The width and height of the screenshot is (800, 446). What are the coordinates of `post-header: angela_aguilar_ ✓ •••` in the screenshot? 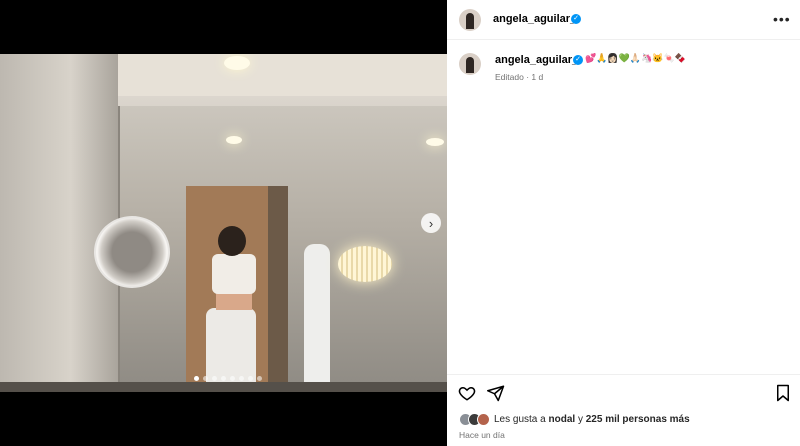 It's located at (623, 20).